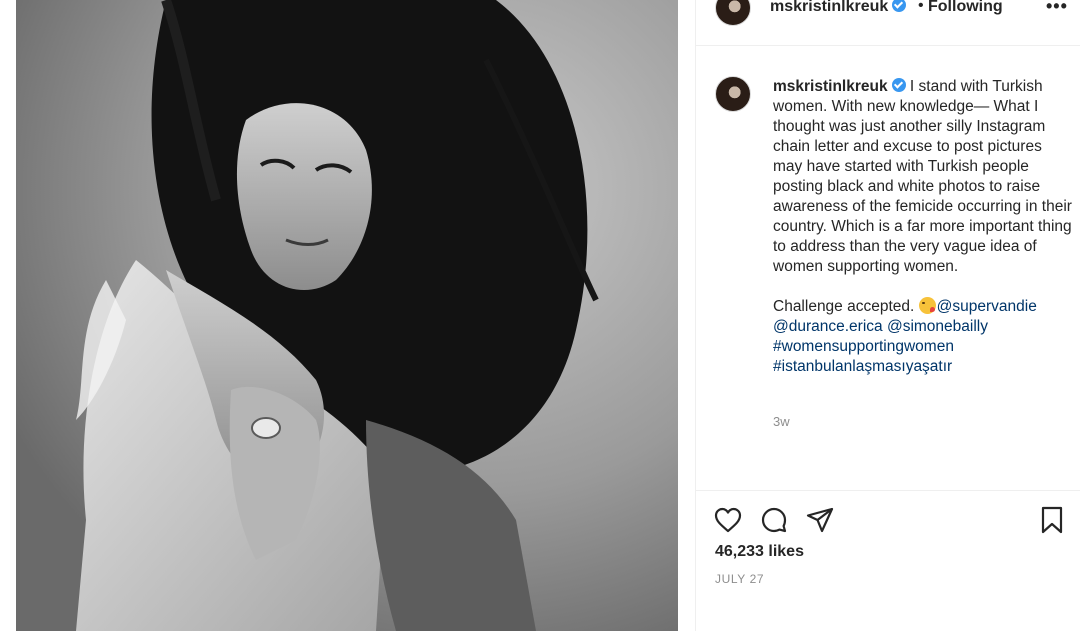 The image size is (1080, 631). I want to click on caption-username: mskristinlkreuk, so click(839, 86).